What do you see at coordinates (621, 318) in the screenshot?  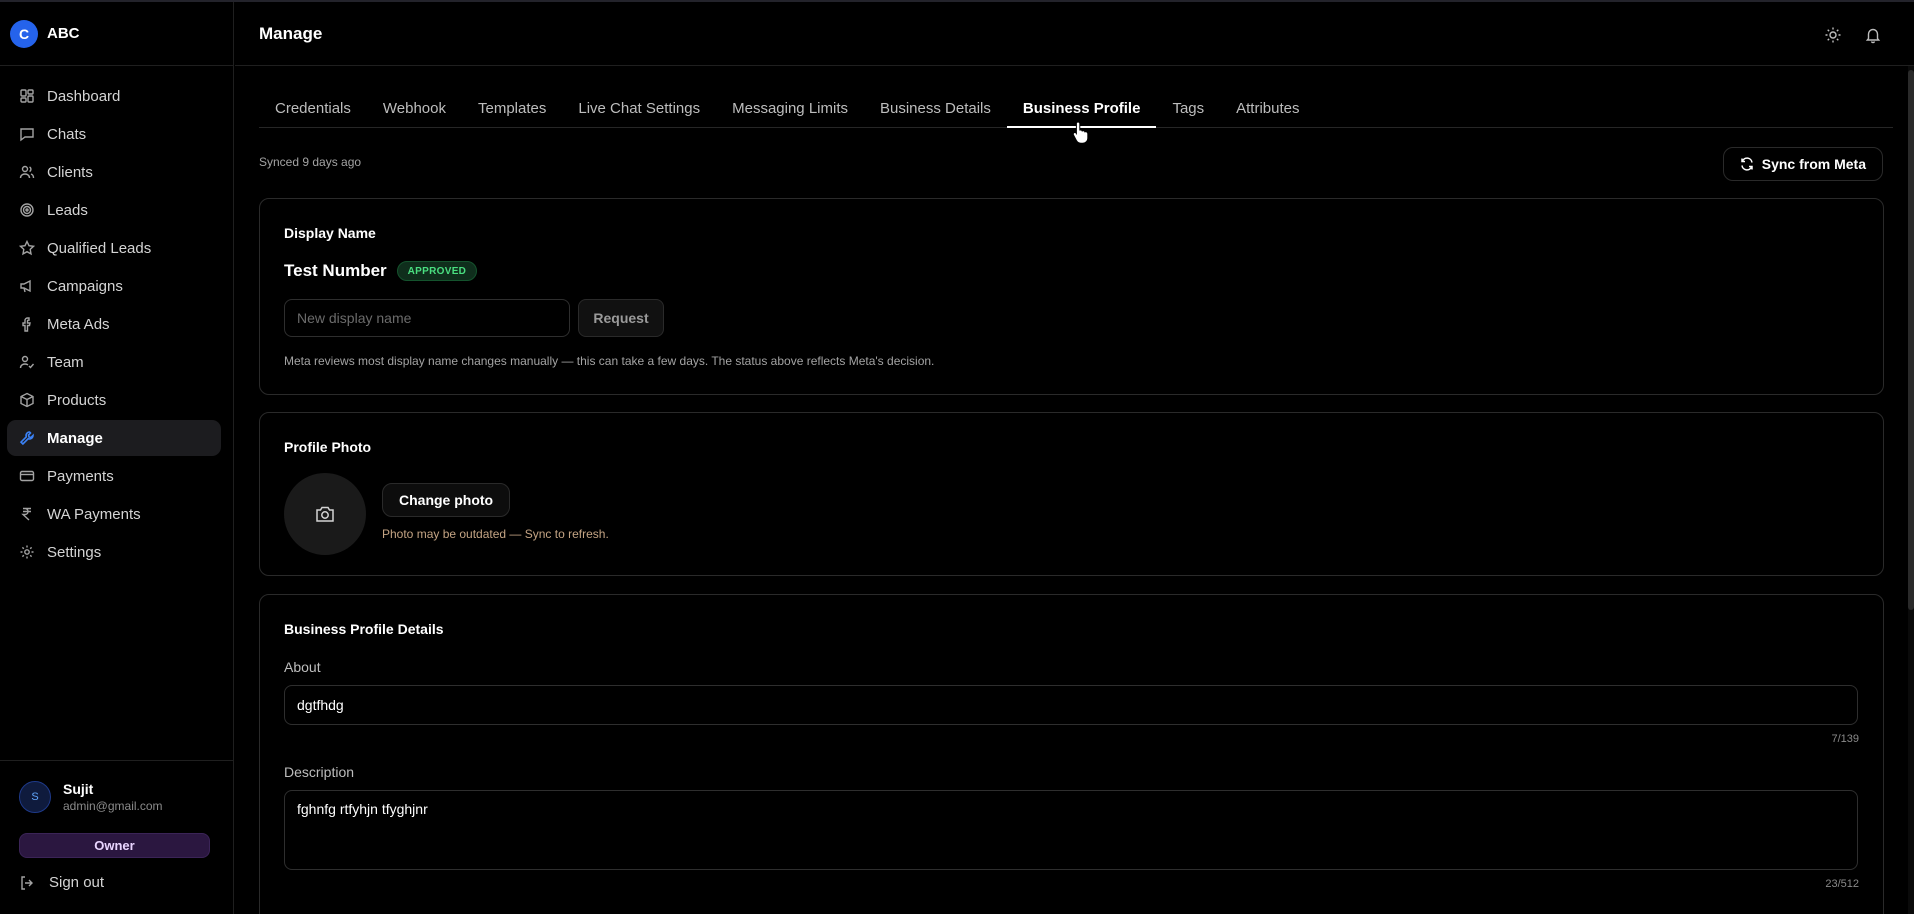 I see `request-button: Request` at bounding box center [621, 318].